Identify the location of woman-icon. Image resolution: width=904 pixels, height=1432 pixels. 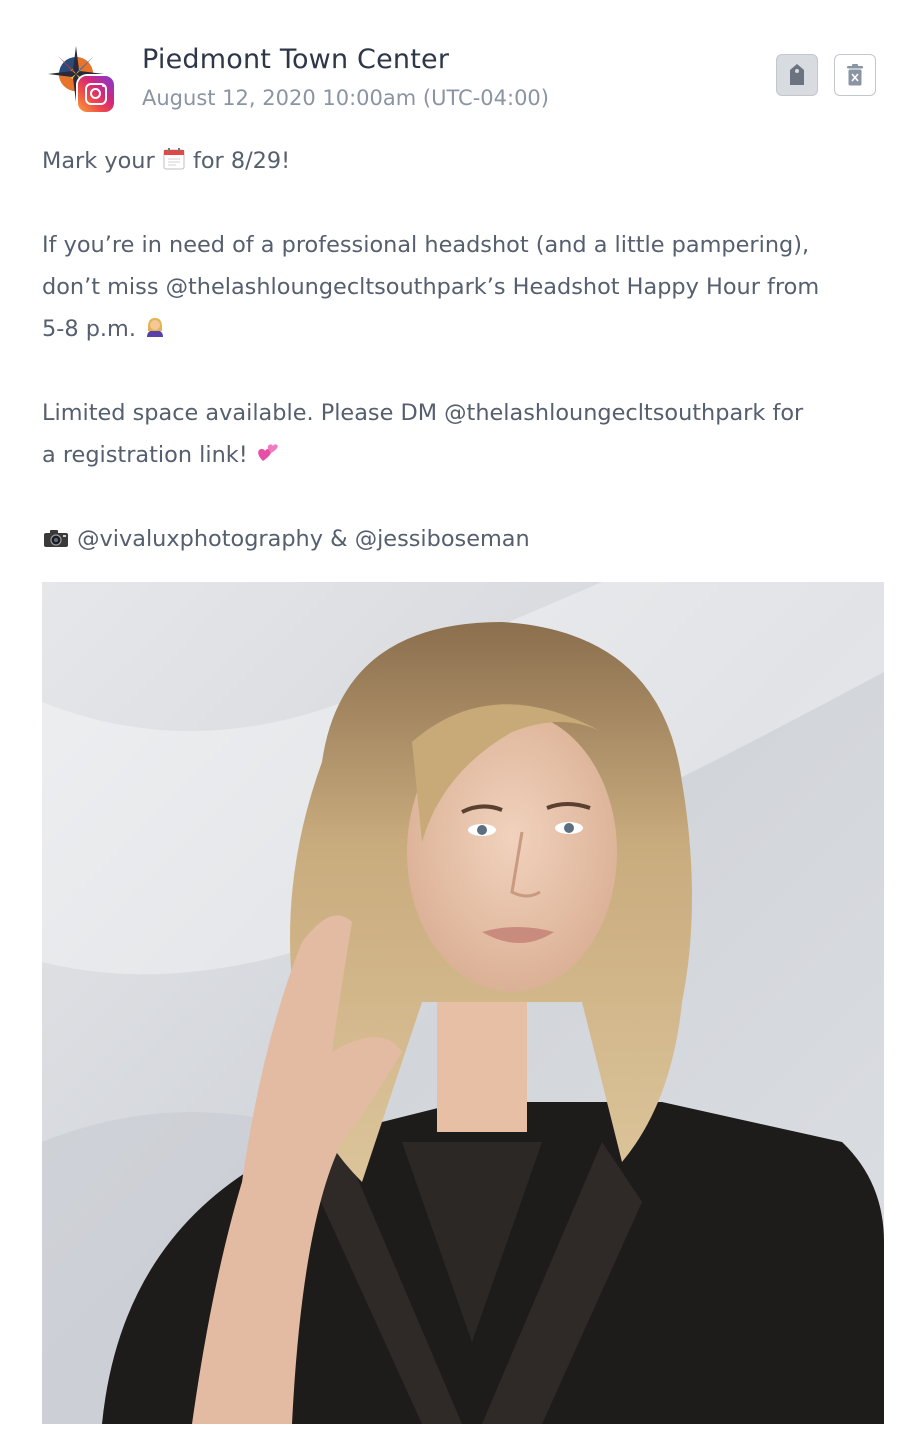
(155, 327).